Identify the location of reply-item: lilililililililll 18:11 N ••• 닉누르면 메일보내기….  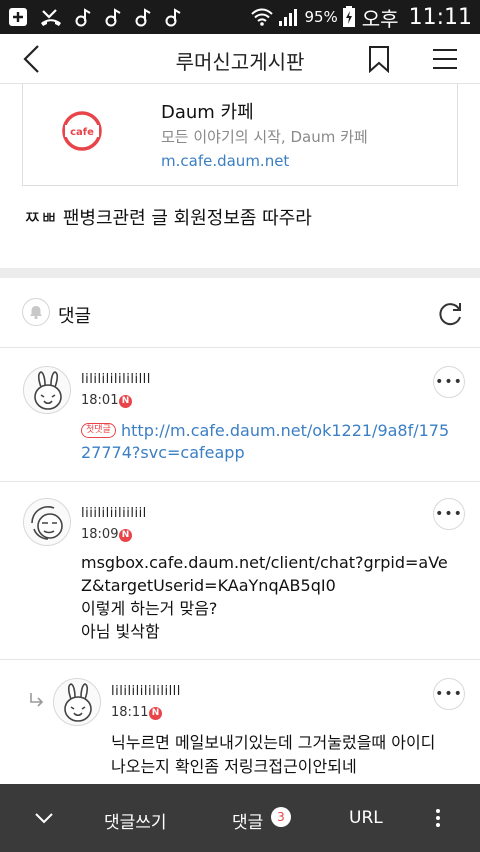
(240, 722).